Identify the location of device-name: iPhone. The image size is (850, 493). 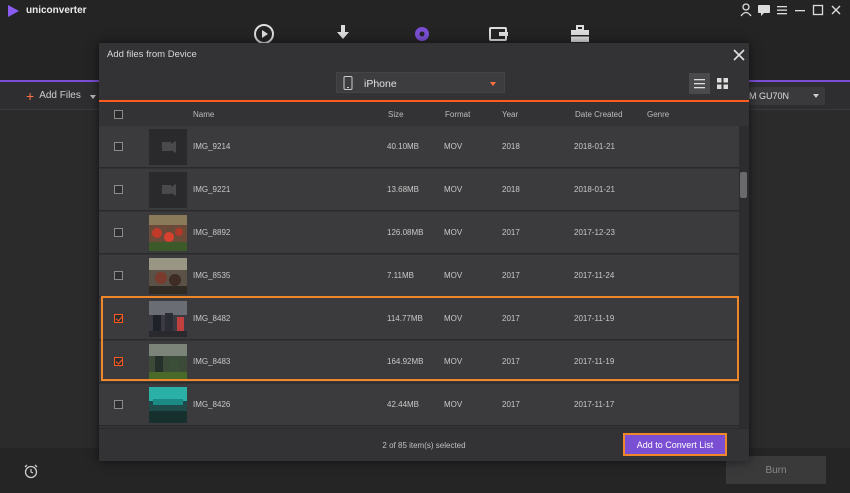
(380, 84).